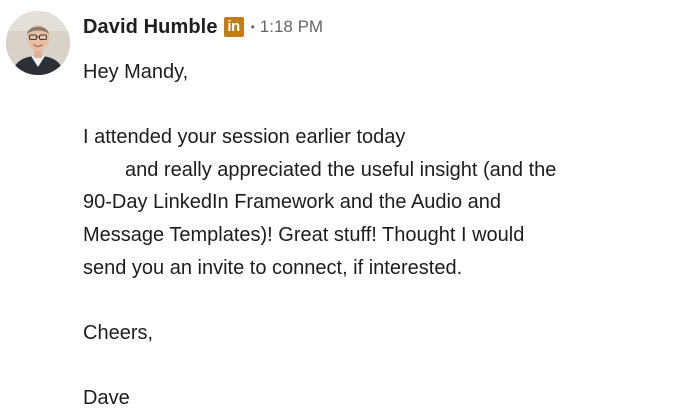  What do you see at coordinates (106, 397) in the screenshot?
I see `message-signature: Dave` at bounding box center [106, 397].